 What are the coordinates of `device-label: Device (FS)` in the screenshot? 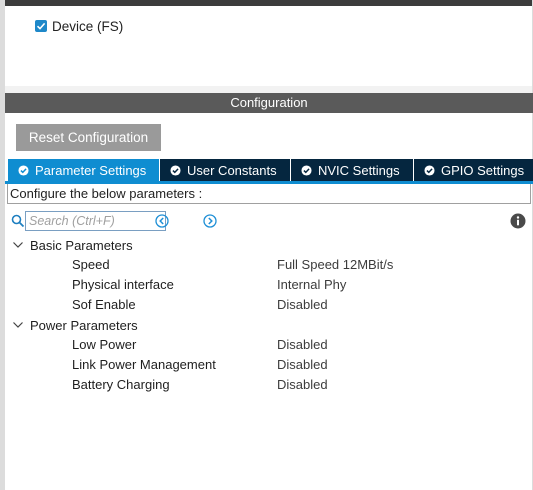 It's located at (88, 26).